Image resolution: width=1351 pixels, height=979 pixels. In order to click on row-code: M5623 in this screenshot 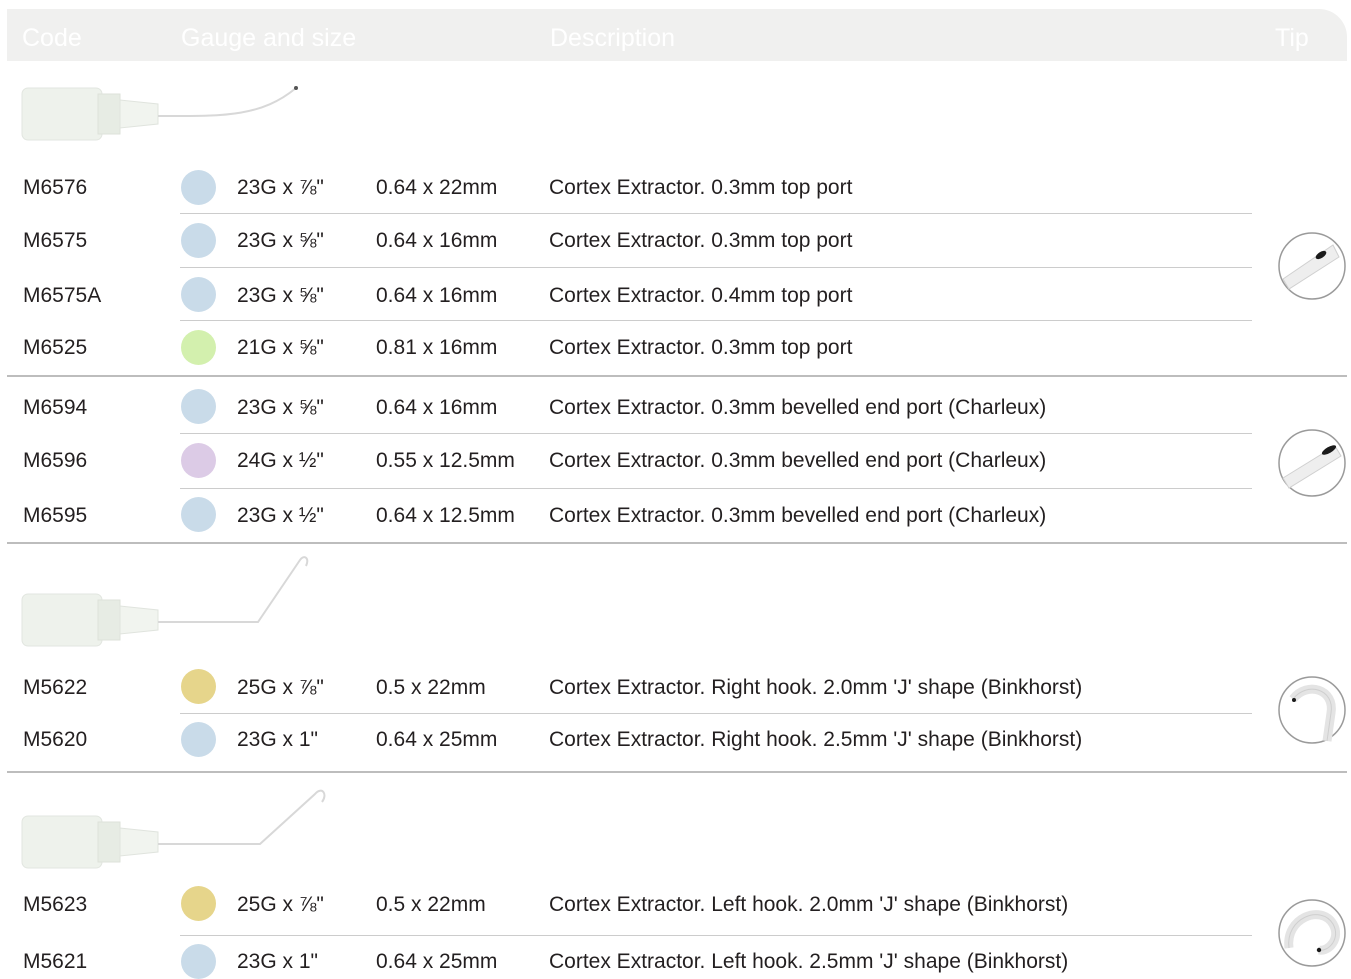, I will do `click(55, 904)`.